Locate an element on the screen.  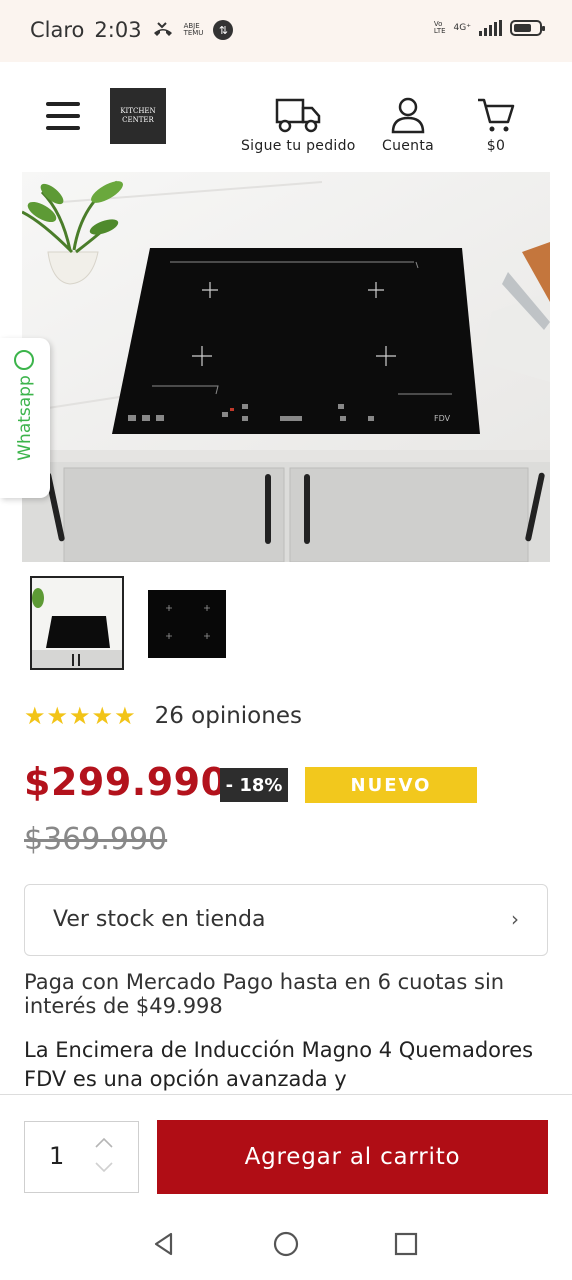
thumbnail-2-image is located at coordinates (189, 623).